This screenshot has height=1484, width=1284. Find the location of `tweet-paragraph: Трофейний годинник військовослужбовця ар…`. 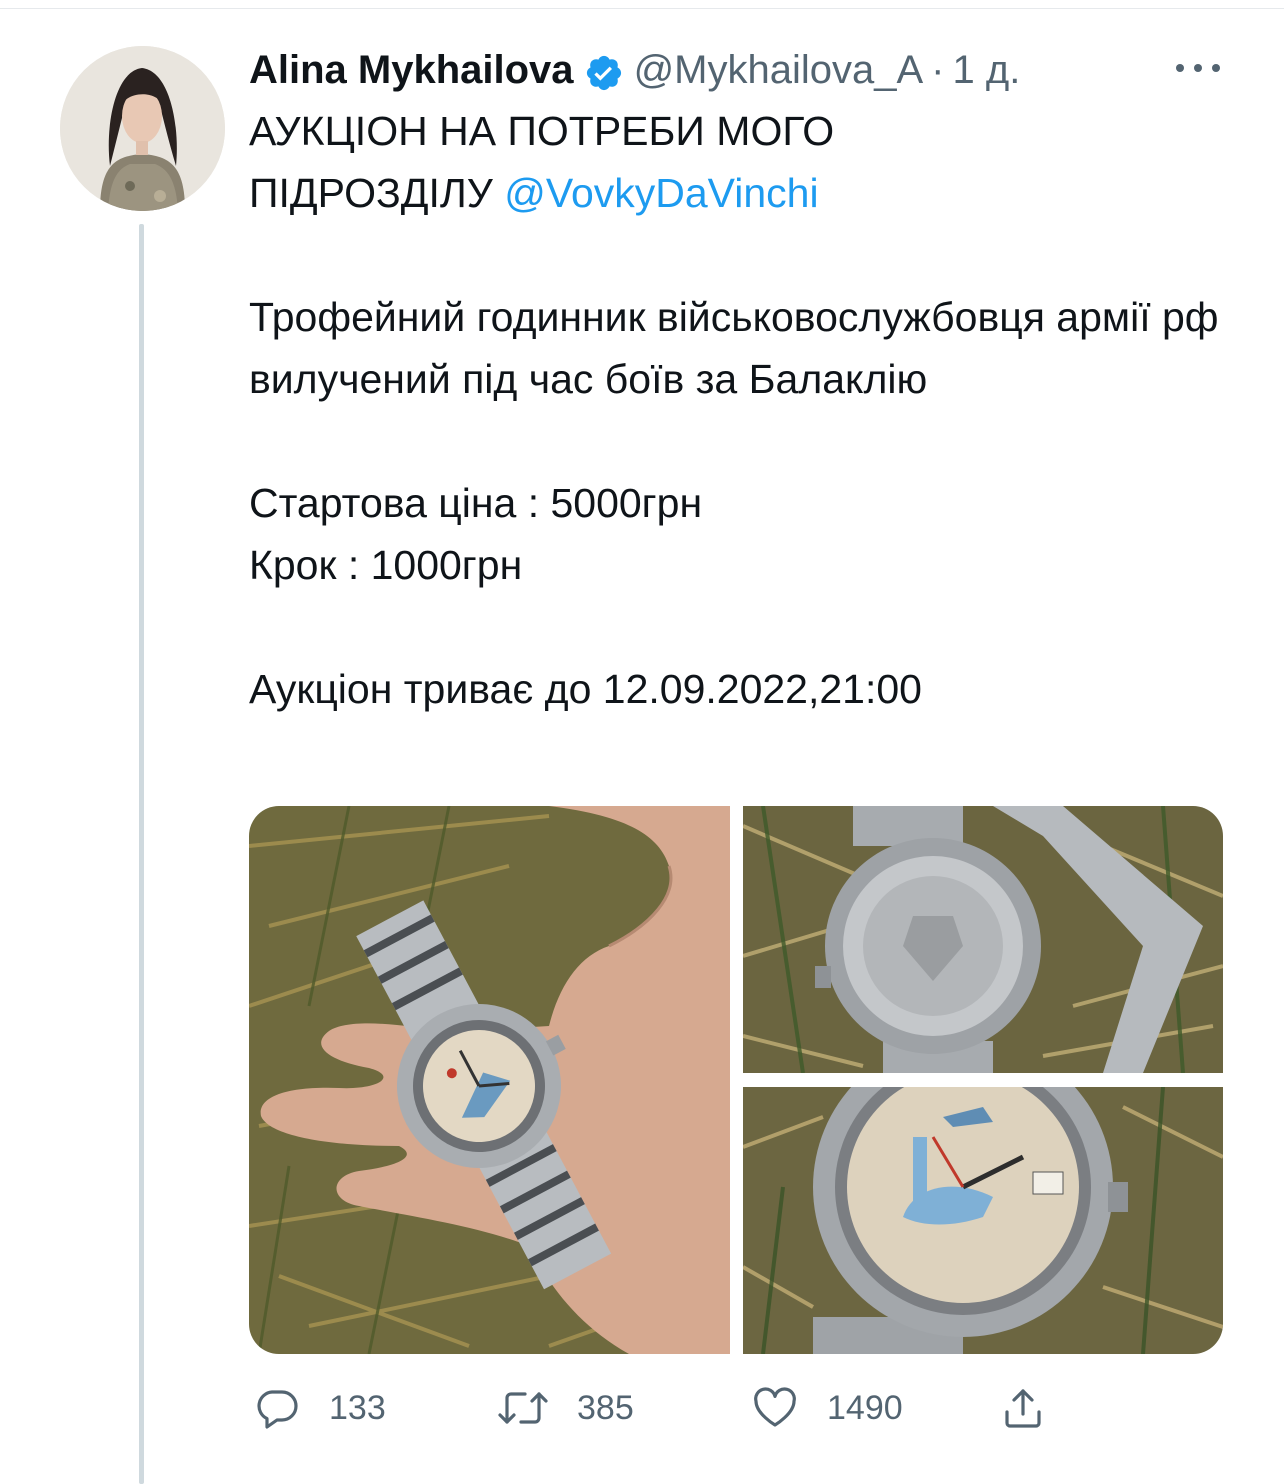

tweet-paragraph: Трофейний годинник військовослужбовця ар… is located at coordinates (734, 348).